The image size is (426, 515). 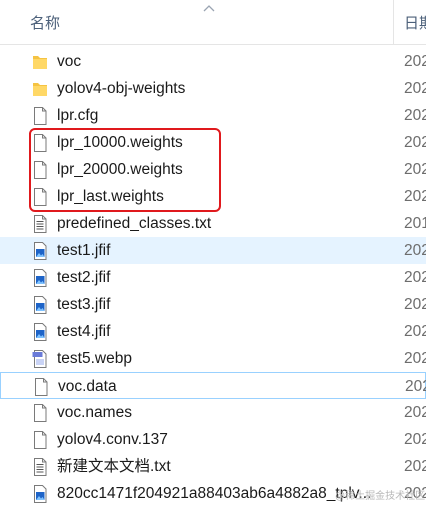 What do you see at coordinates (213, 358) in the screenshot?
I see `file-row: test5.webp 2021` at bounding box center [213, 358].